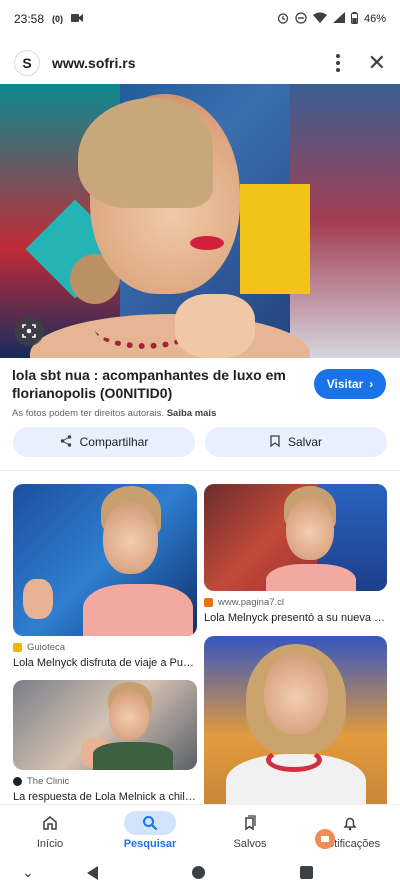 The height and width of the screenshot is (889, 400). I want to click on dnd-icon, so click(301, 19).